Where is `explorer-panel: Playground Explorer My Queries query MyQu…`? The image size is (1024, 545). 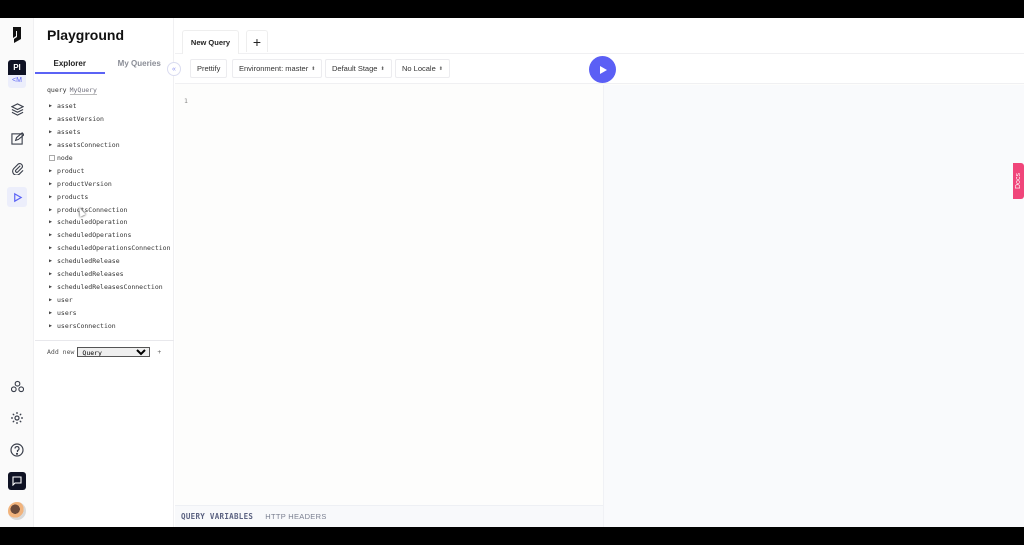 explorer-panel: Playground Explorer My Queries query MyQu… is located at coordinates (104, 272).